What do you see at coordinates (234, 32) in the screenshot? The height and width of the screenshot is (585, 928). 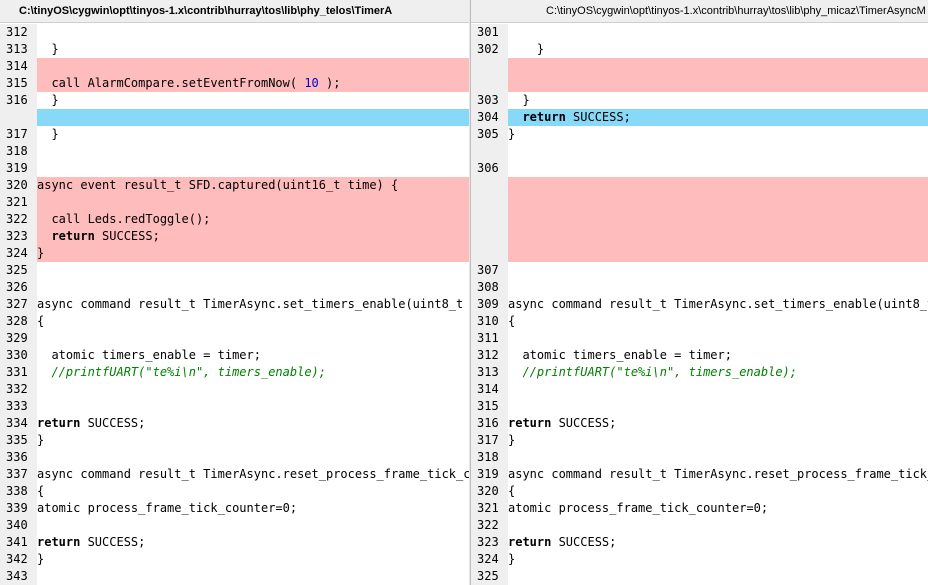 I see `left-diff-line: 312` at bounding box center [234, 32].